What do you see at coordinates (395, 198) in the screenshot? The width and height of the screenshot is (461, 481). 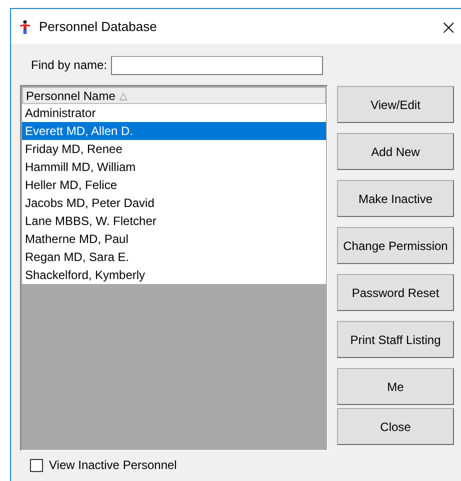 I see `action-button: Make Inactive` at bounding box center [395, 198].